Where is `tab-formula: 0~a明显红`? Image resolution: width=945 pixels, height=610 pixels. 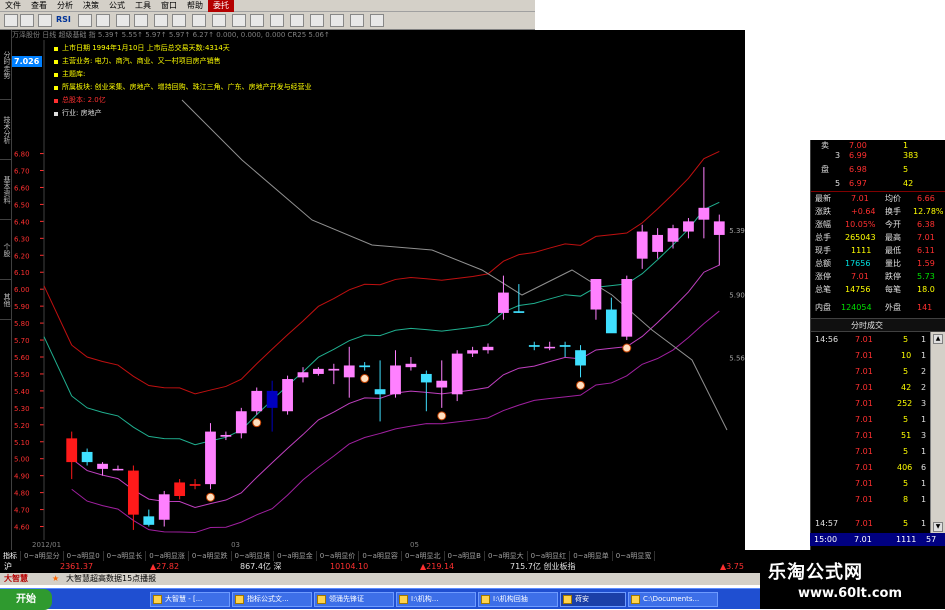 tab-formula: 0~a明显红 is located at coordinates (549, 555).